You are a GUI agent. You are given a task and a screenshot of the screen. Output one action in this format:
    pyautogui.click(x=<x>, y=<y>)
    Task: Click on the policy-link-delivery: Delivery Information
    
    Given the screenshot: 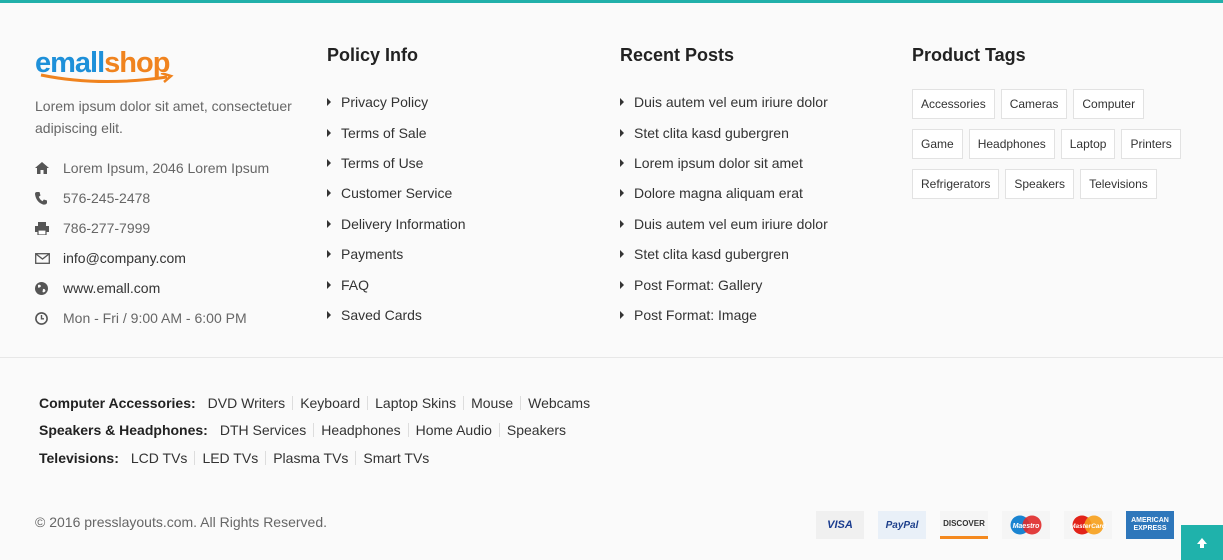 What is the action you would take?
    pyautogui.click(x=396, y=224)
    